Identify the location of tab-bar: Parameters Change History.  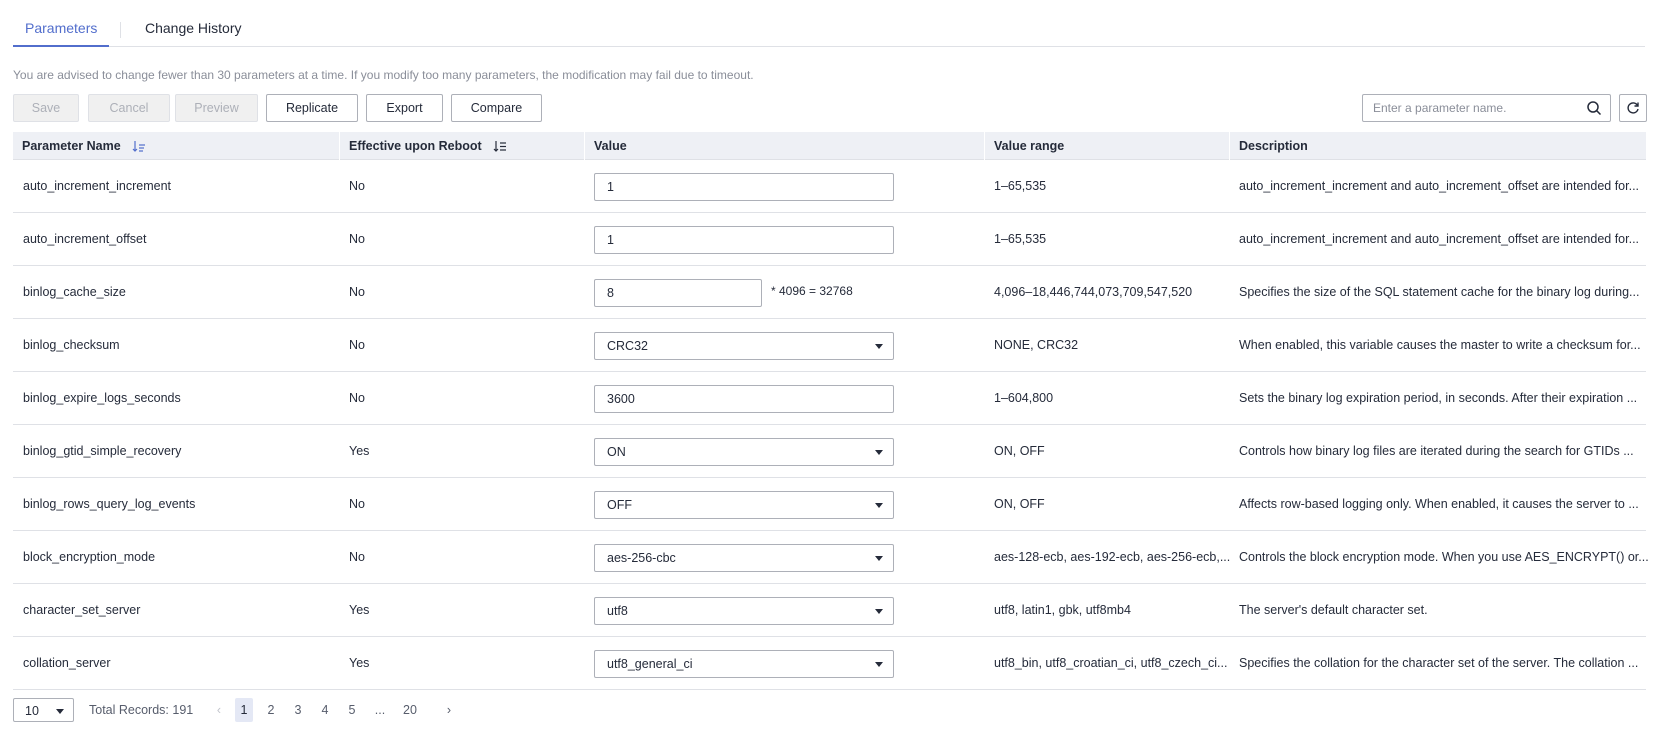
(829, 23).